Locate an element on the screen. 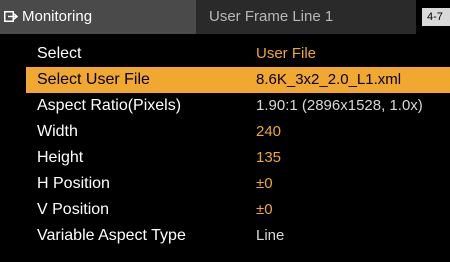  menu-item-label: Aspect Ratio(Pixels) is located at coordinates (109, 105).